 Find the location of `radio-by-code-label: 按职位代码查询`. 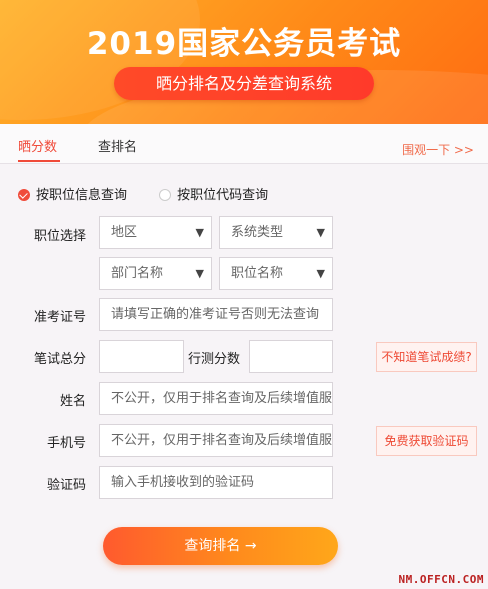

radio-by-code-label: 按职位代码查询 is located at coordinates (223, 195).